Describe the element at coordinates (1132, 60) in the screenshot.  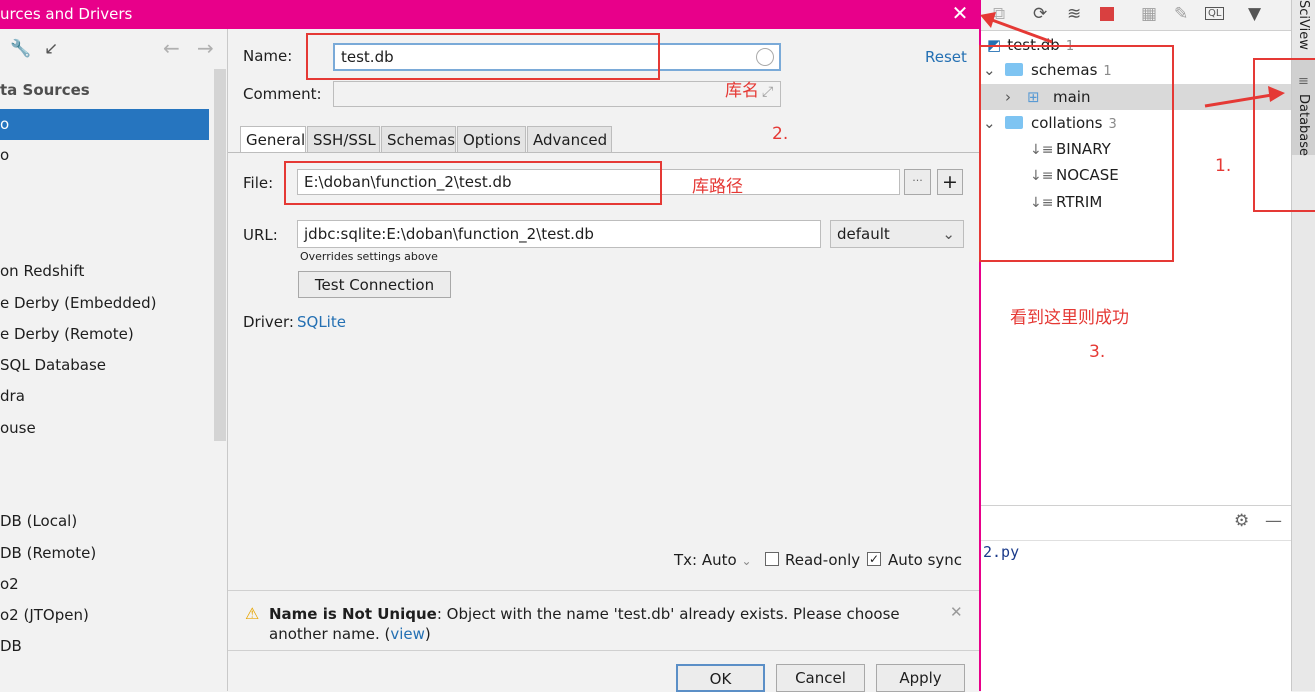
I see `annotation-arrows` at that location.